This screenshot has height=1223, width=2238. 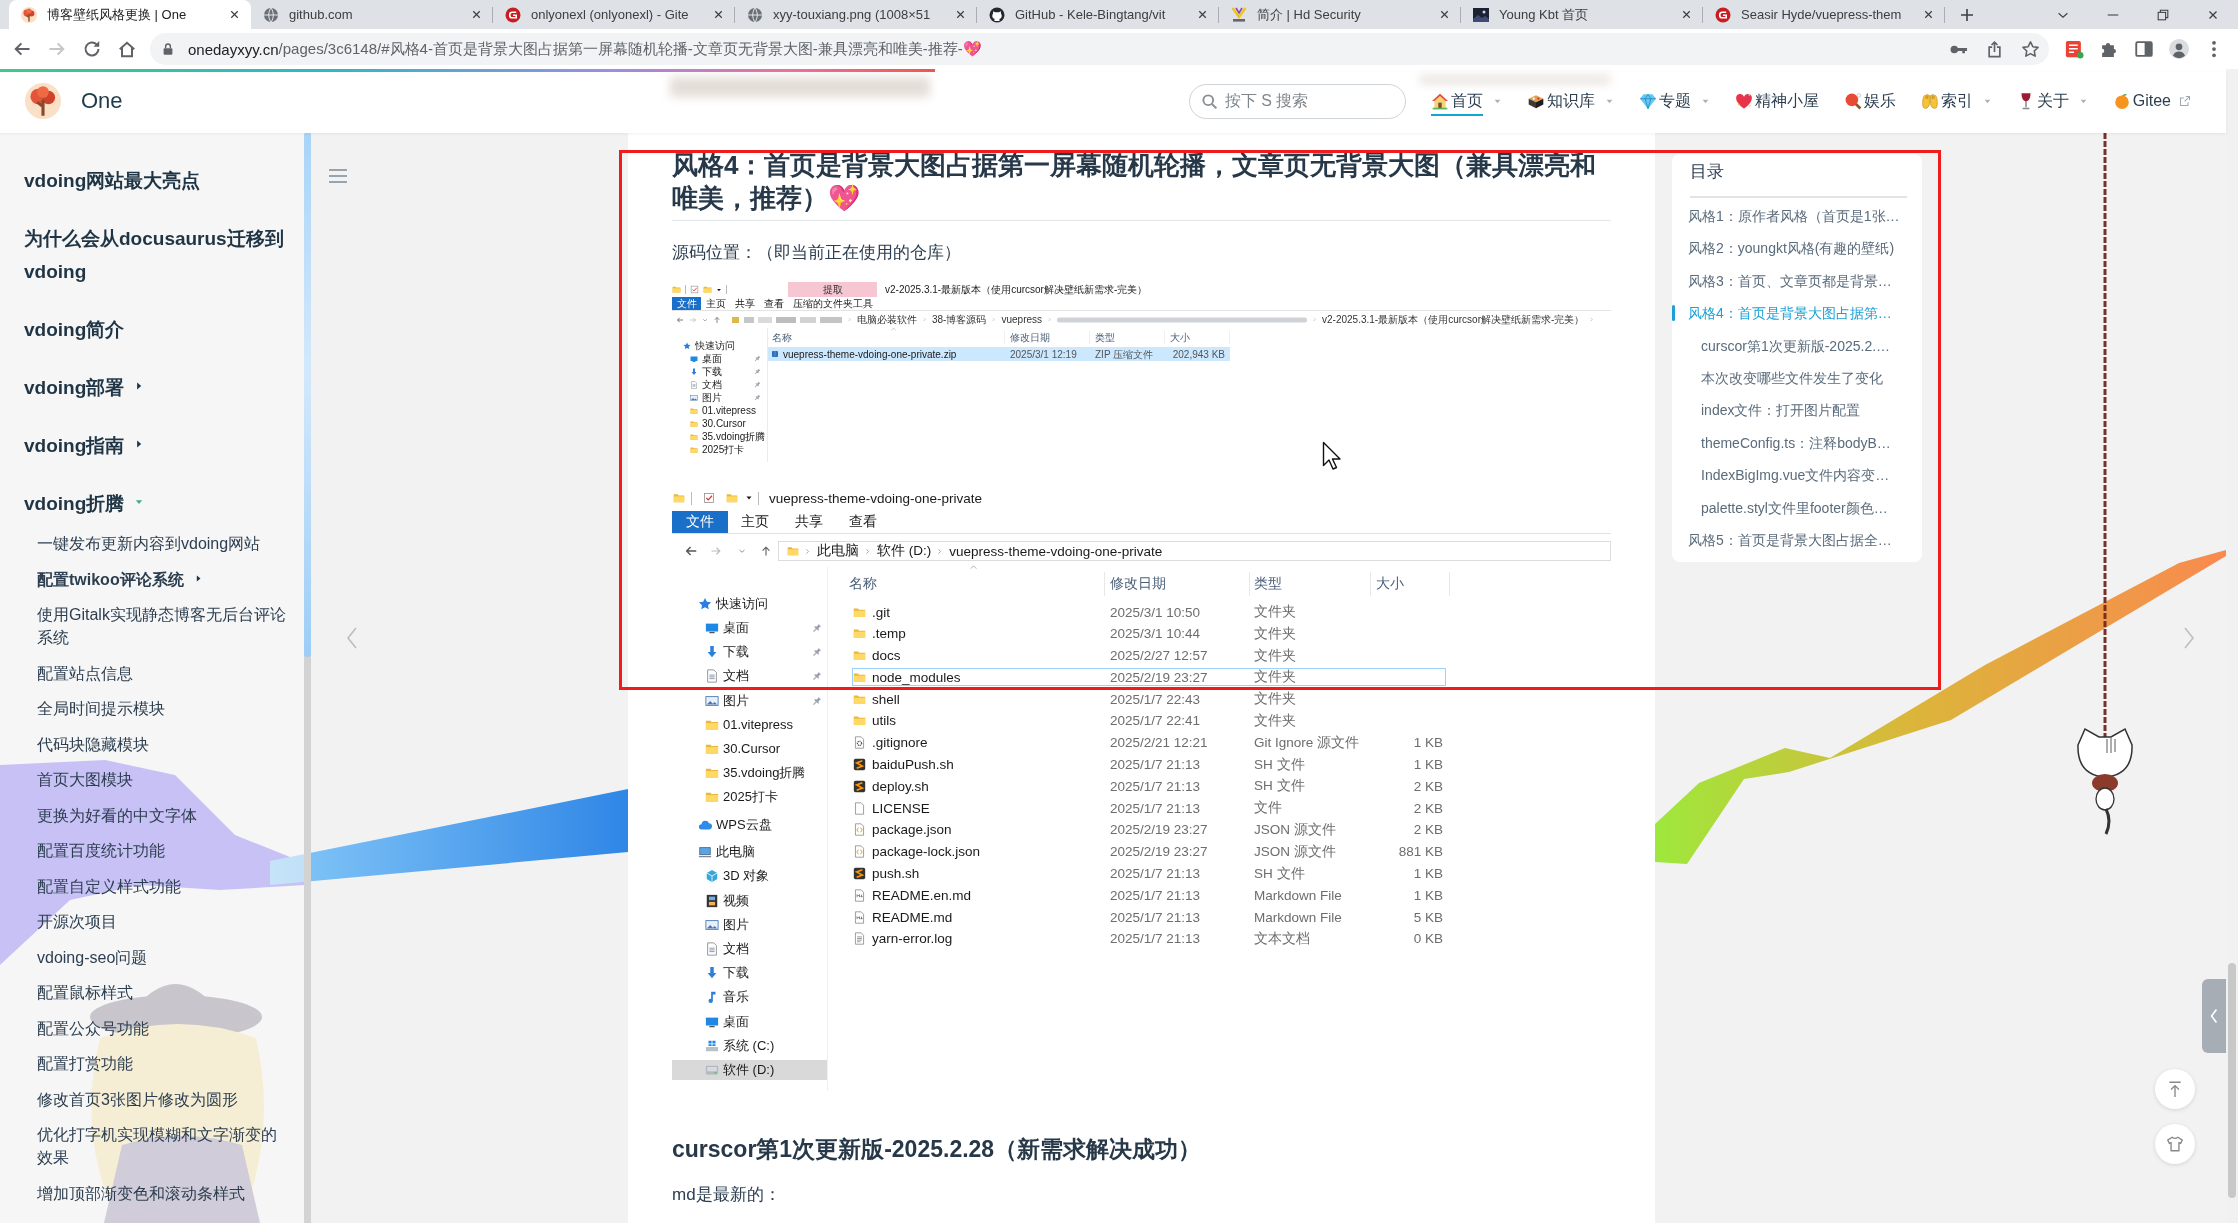 I want to click on sidebar-link: 配置鼠标样式, so click(x=162, y=993).